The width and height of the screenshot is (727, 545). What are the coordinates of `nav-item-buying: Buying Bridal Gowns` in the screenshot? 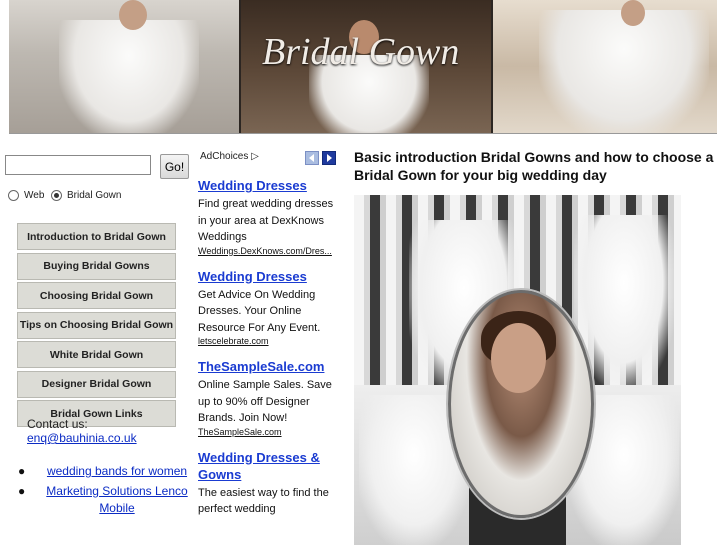 It's located at (96, 266).